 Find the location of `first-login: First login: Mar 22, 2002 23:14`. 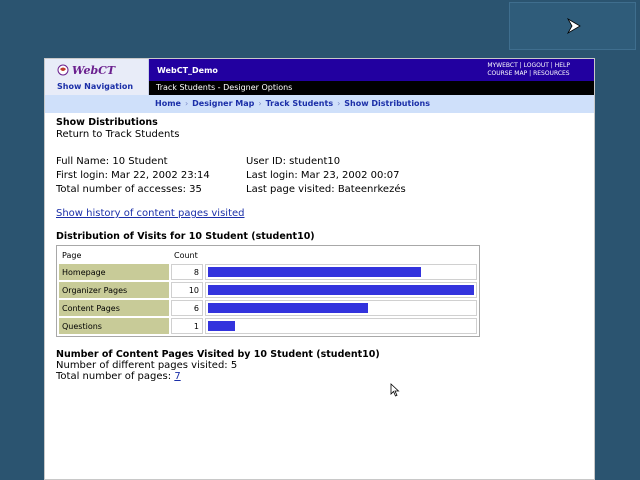

first-login: First login: Mar 22, 2002 23:14 is located at coordinates (133, 175).